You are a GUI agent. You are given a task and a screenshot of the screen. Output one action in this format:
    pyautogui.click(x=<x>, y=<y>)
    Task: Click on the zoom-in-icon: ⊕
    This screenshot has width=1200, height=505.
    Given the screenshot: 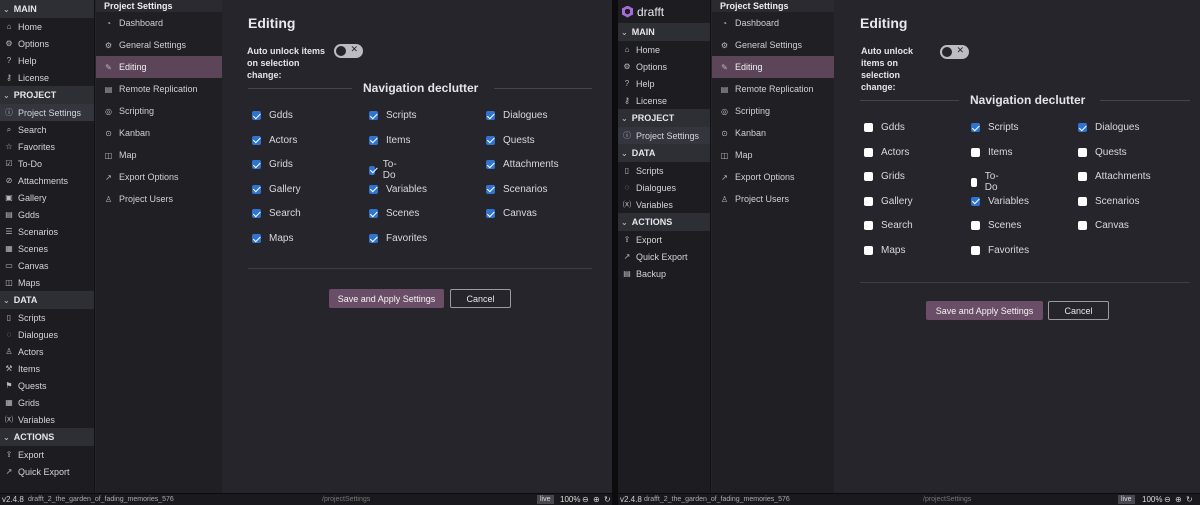 What is the action you would take?
    pyautogui.click(x=596, y=499)
    